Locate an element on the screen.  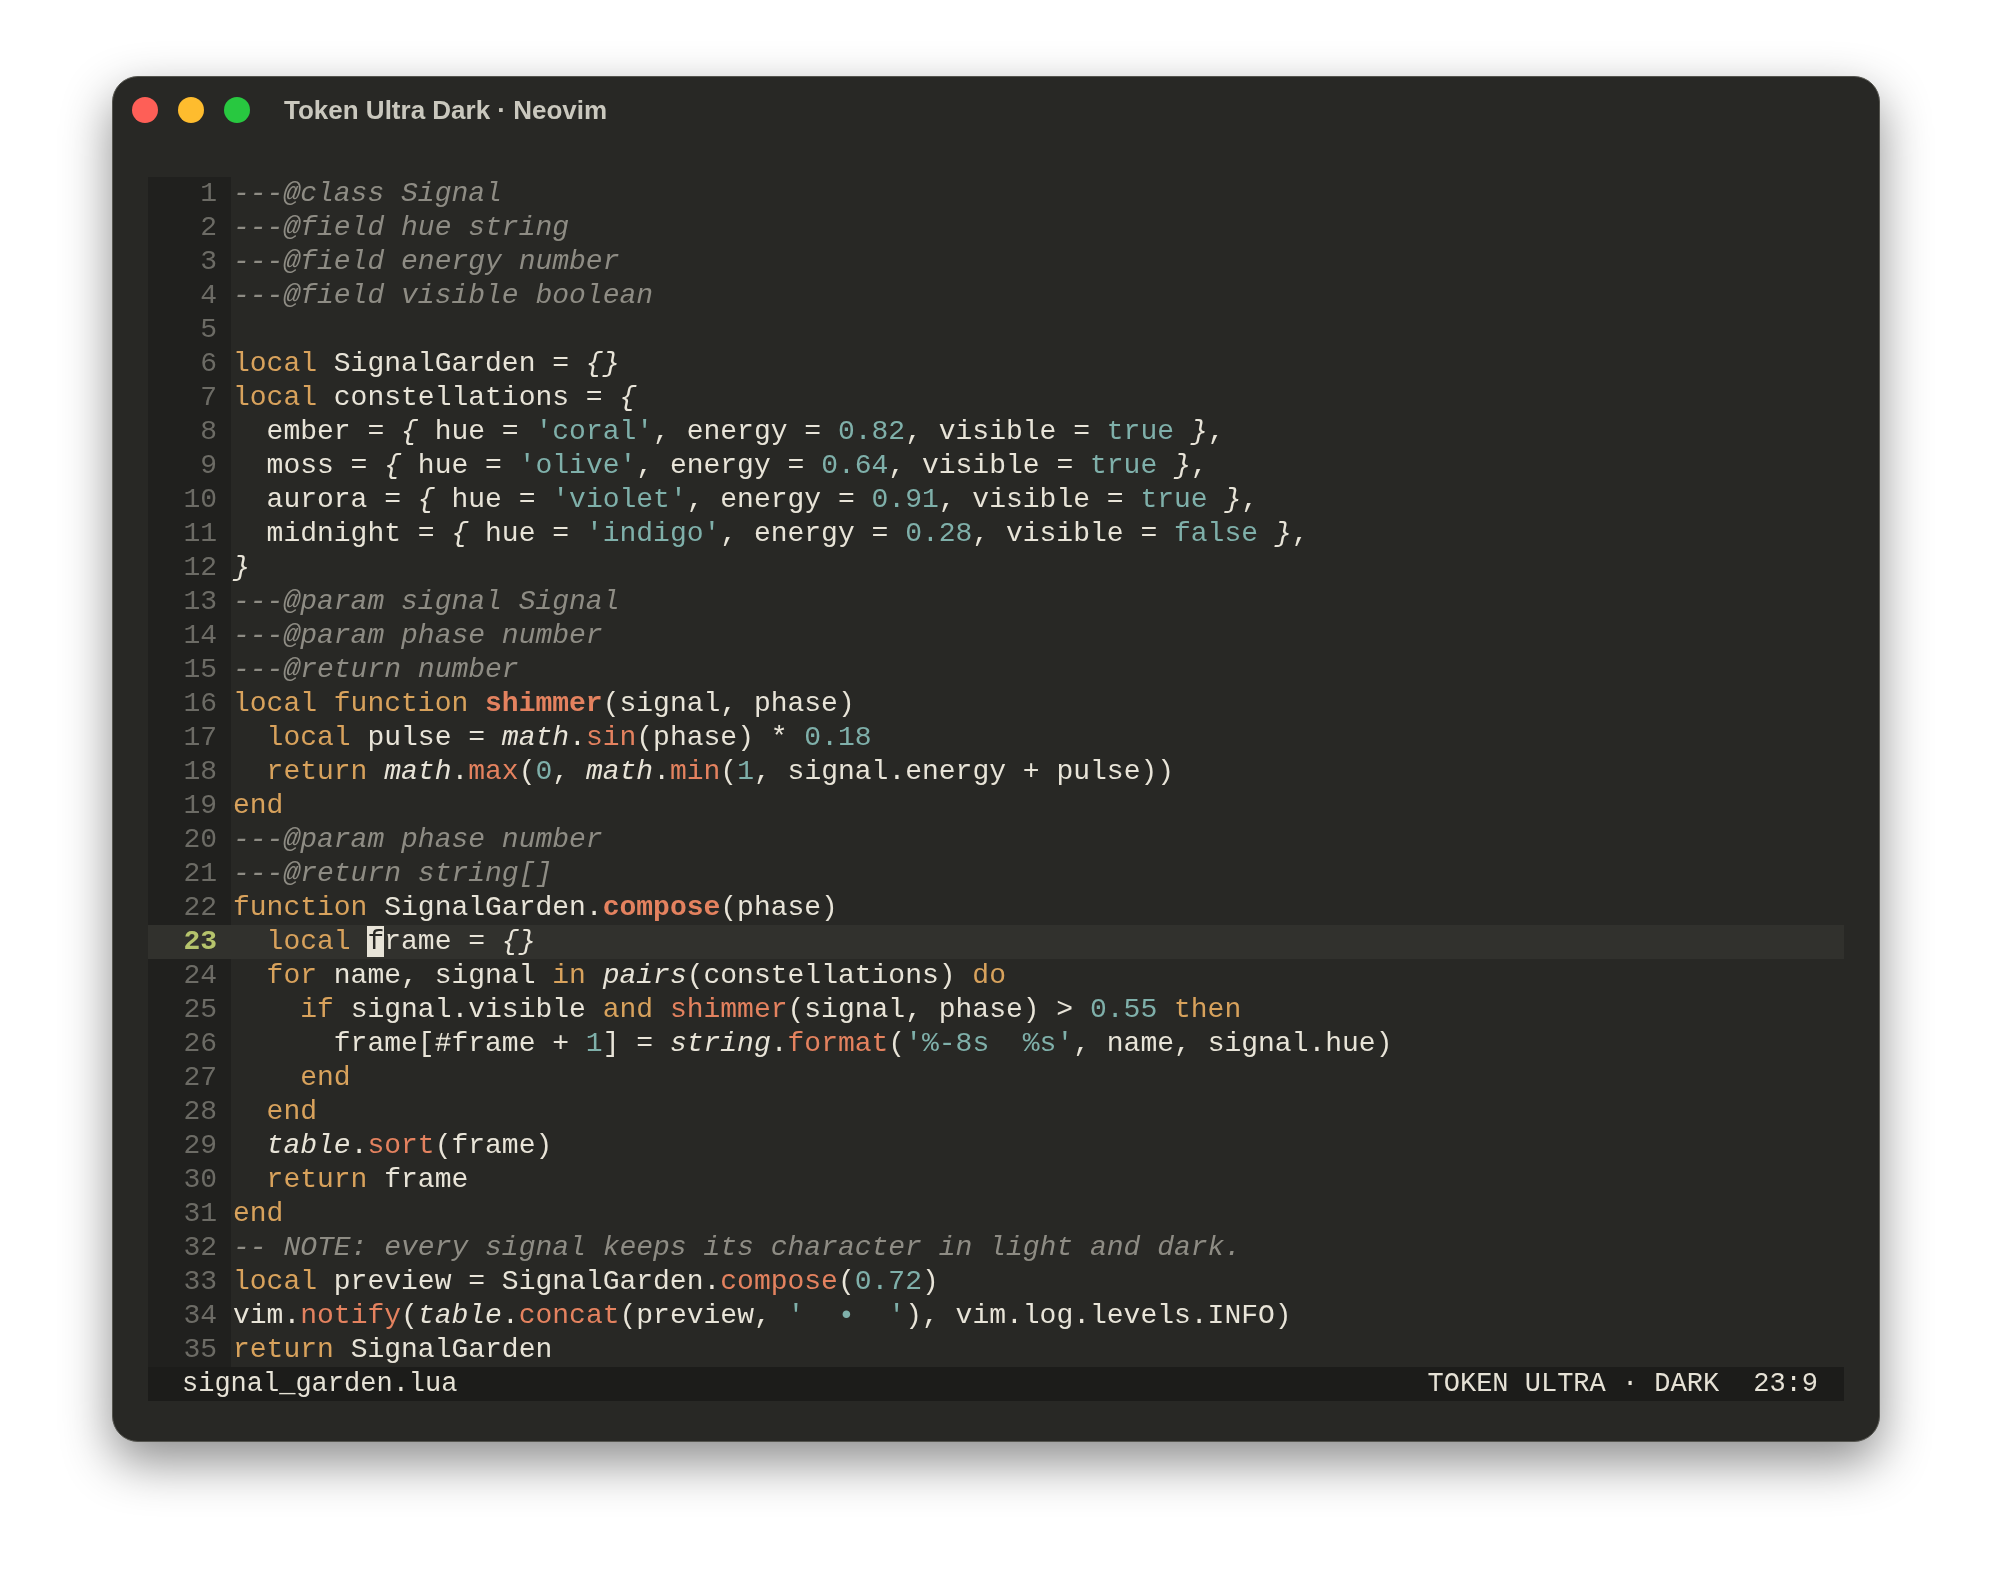
code-line: -- NOTE: every signal keeps its character in light and dark. is located at coordinates (737, 1248).